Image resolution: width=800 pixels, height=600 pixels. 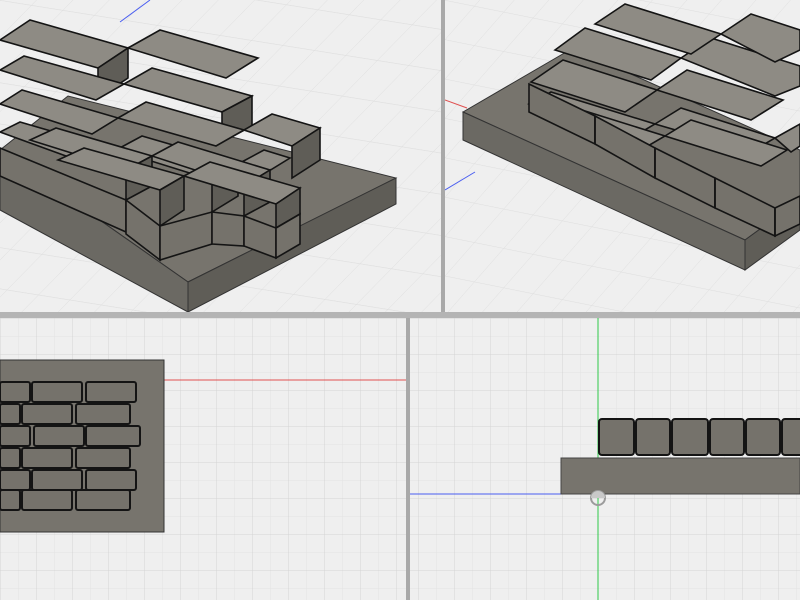 I want to click on base-plate, so click(x=680, y=476).